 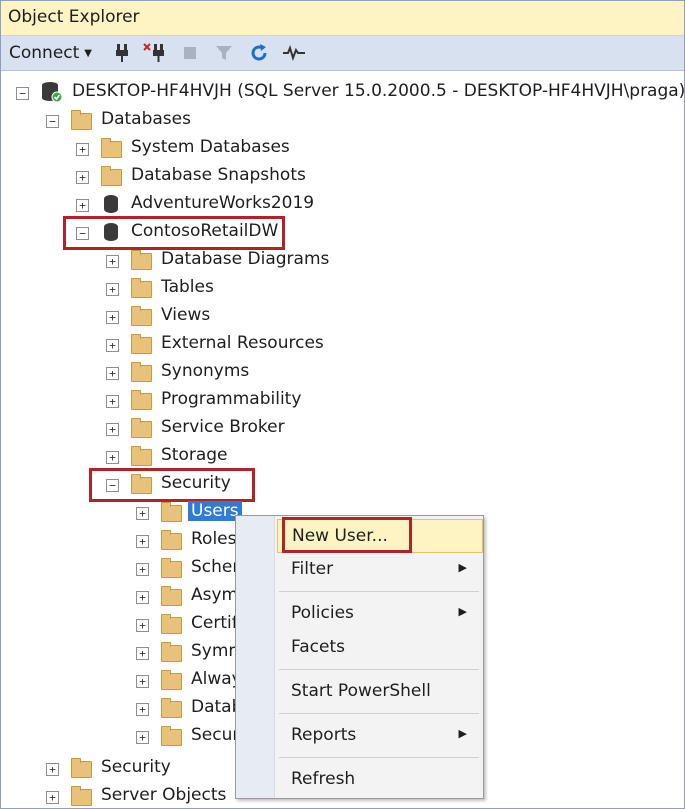 What do you see at coordinates (210, 147) in the screenshot?
I see `node-label: System Databases` at bounding box center [210, 147].